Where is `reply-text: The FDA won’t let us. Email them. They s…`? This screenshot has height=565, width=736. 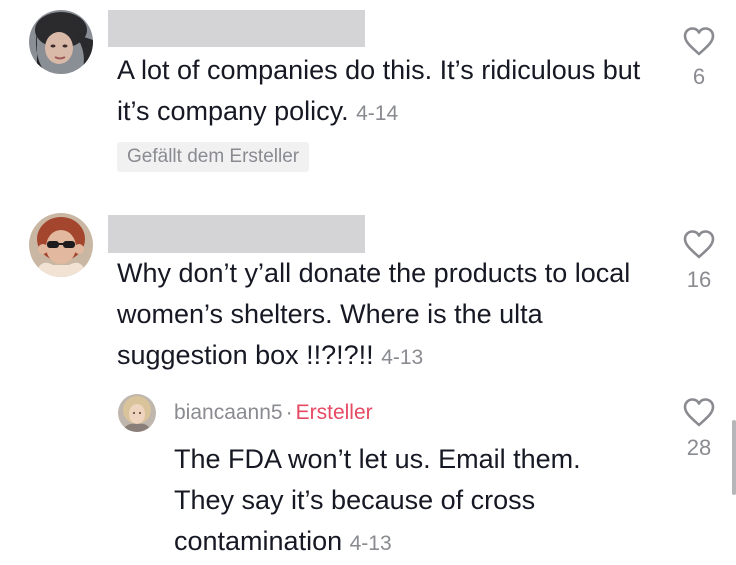 reply-text: The FDA won’t let us. Email them. They s… is located at coordinates (401, 501).